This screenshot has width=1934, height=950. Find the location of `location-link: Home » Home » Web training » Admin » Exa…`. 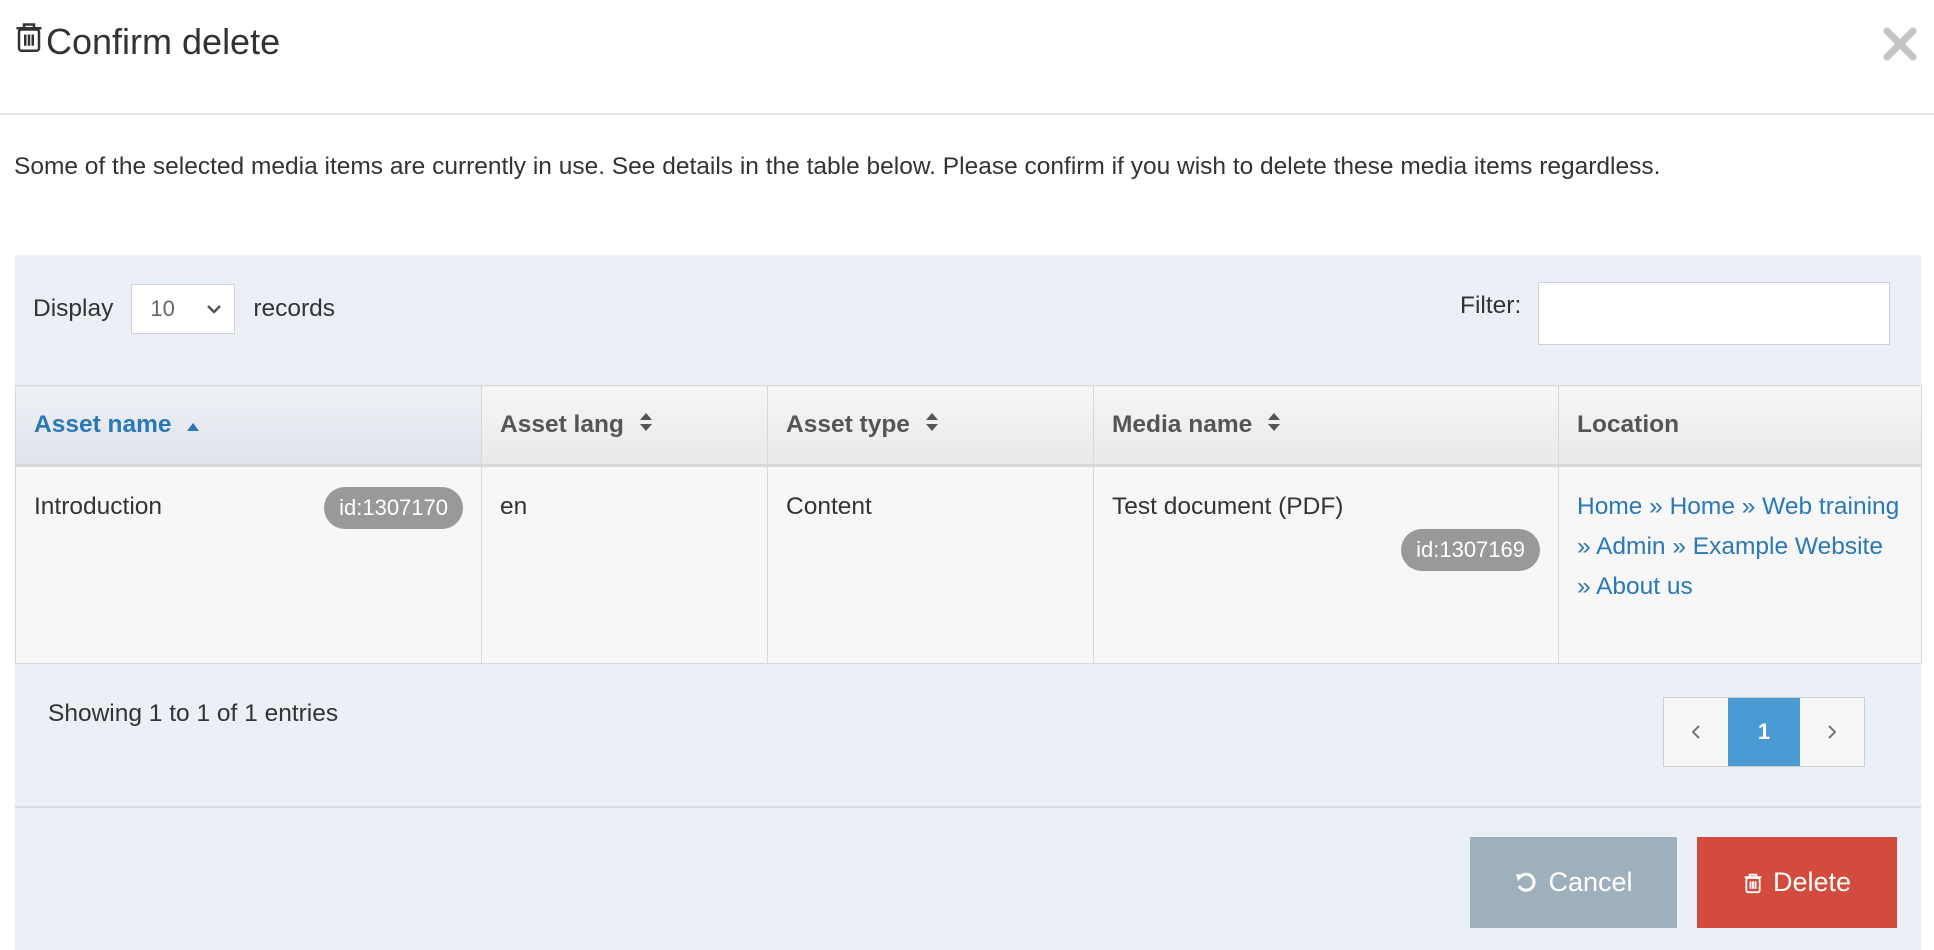

location-link: Home » Home » Web training » Admin » Exa… is located at coordinates (1738, 546).